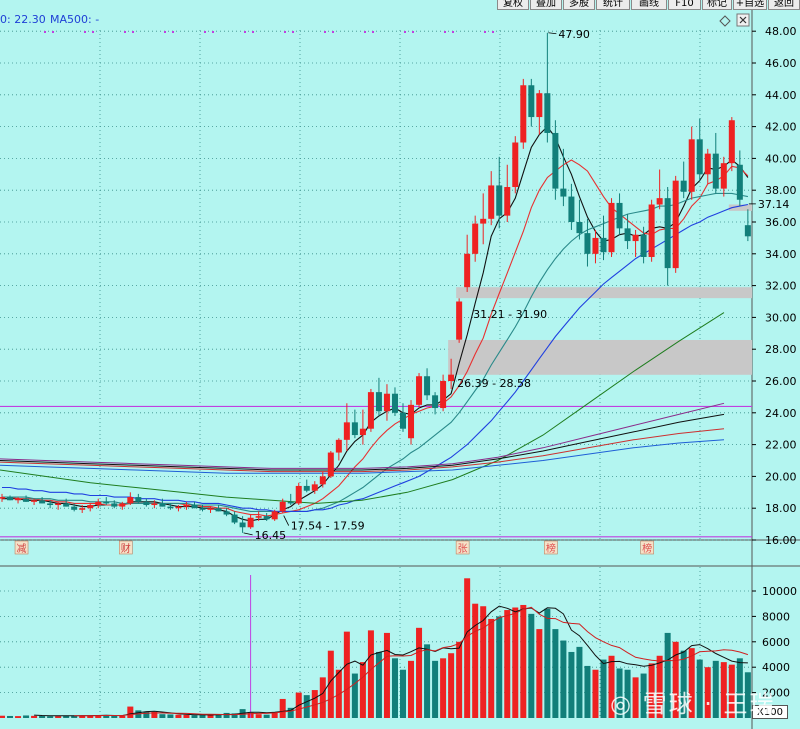 The height and width of the screenshot is (729, 800). I want to click on price-tick-label: 22.00, so click(781, 445).